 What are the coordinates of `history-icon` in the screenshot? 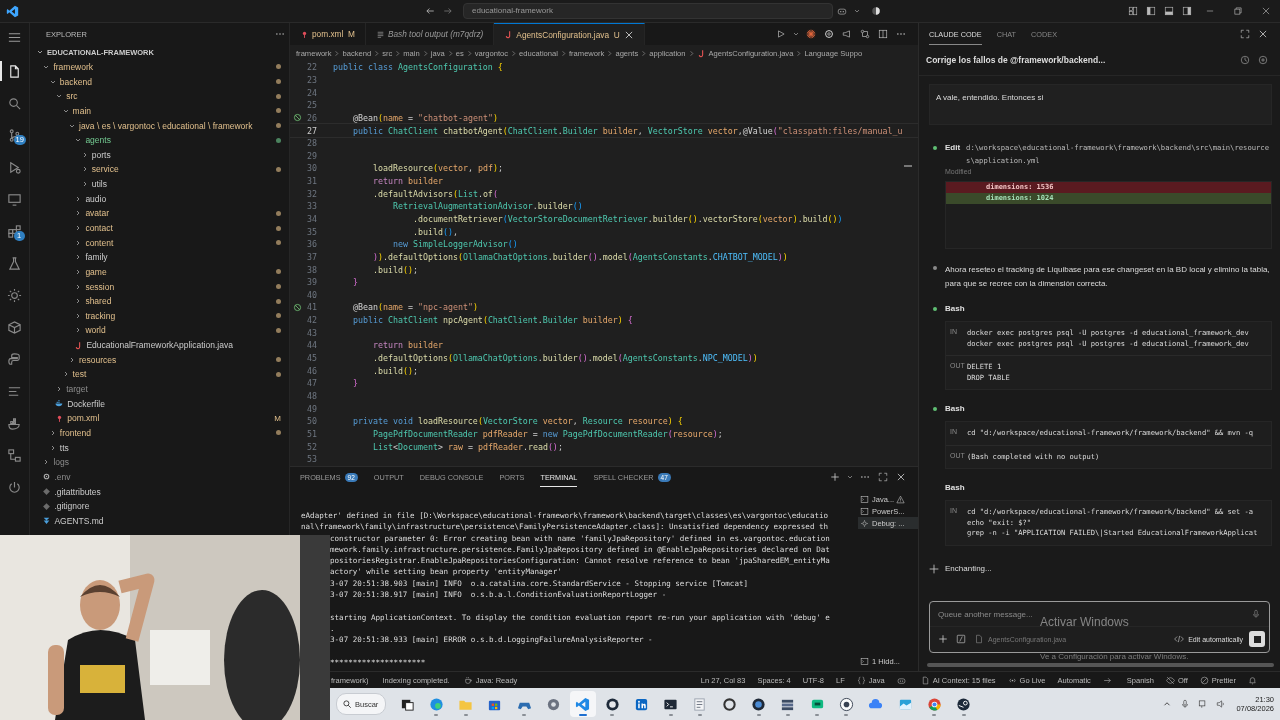 It's located at (1245, 60).